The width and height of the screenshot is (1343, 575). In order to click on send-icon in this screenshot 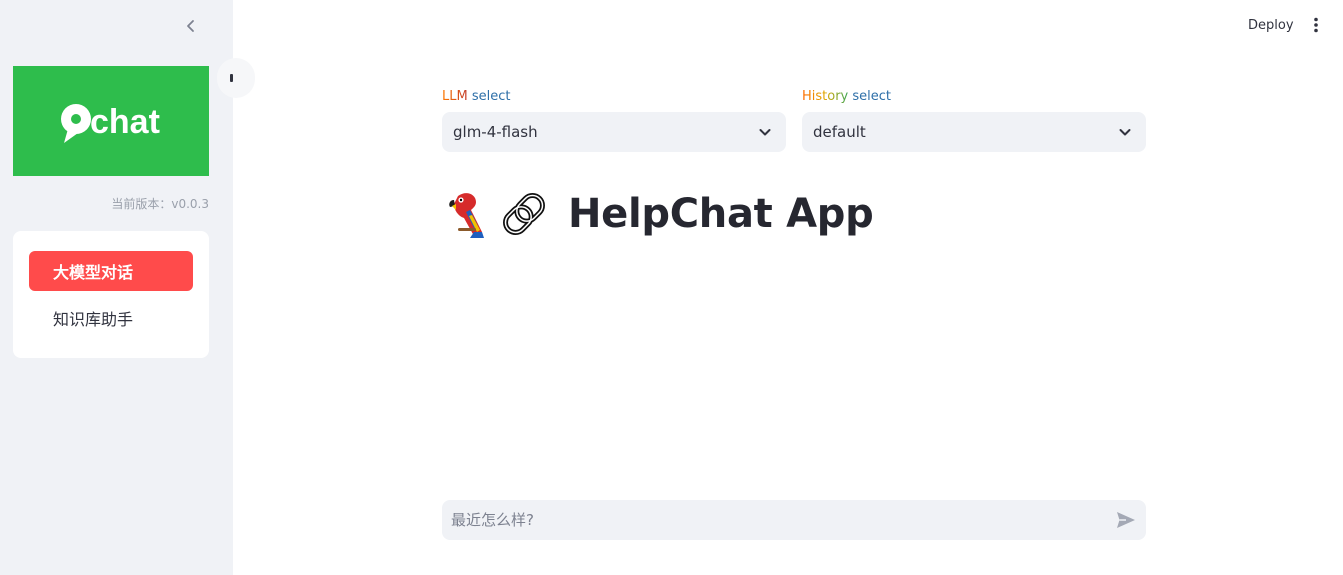, I will do `click(1126, 520)`.